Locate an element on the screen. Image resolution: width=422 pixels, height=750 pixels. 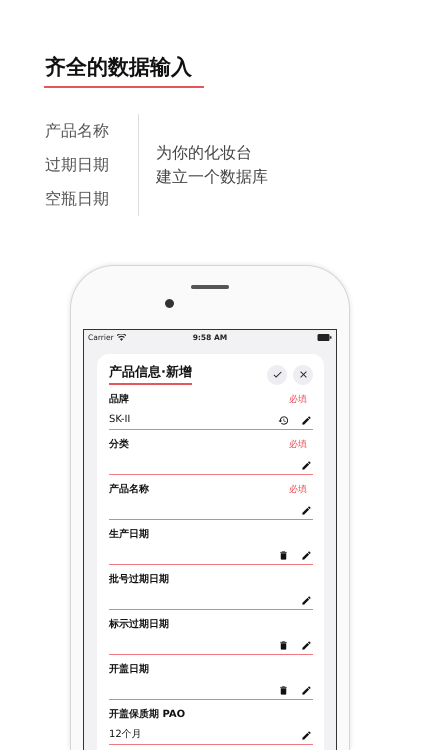
check-button is located at coordinates (277, 374).